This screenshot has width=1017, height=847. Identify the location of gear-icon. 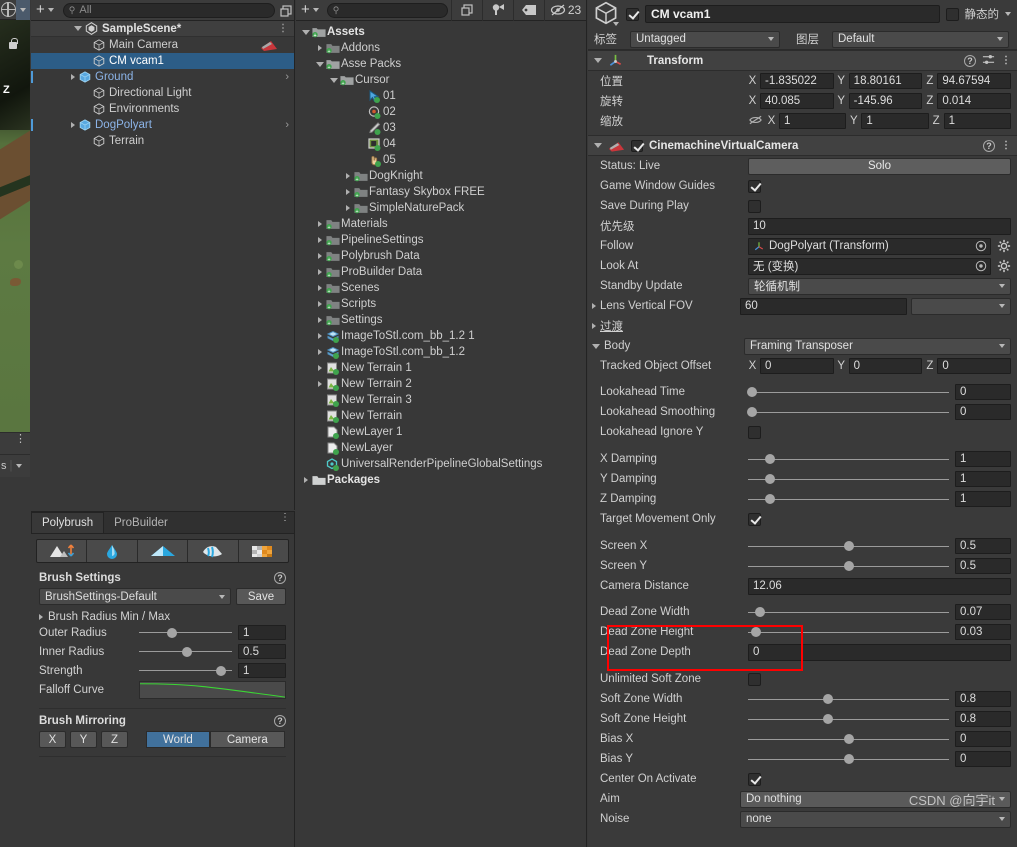
(1004, 266).